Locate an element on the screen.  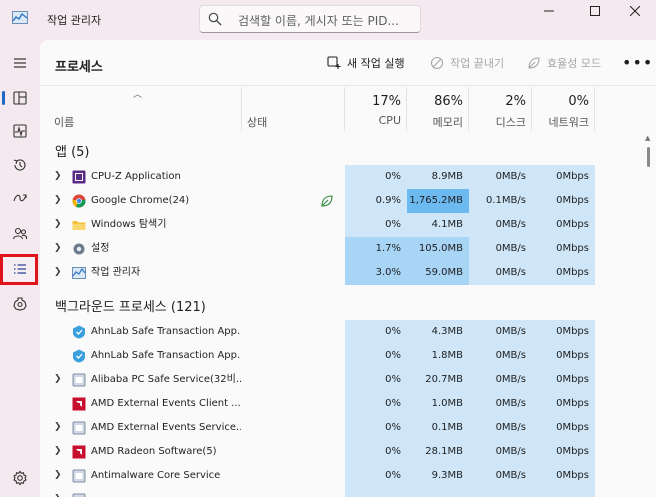
folder-icon is located at coordinates (79, 225).